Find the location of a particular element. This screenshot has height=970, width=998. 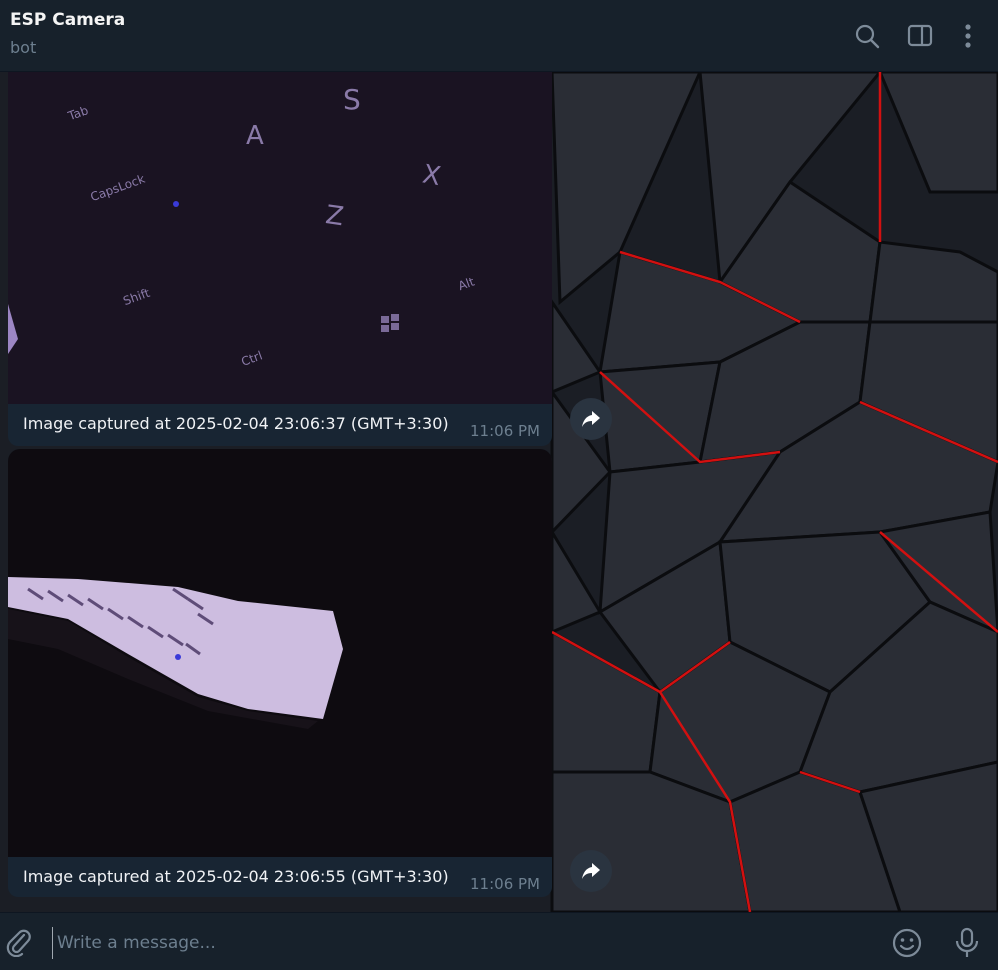

chat-header: ESP Camera bot is located at coordinates (499, 36).